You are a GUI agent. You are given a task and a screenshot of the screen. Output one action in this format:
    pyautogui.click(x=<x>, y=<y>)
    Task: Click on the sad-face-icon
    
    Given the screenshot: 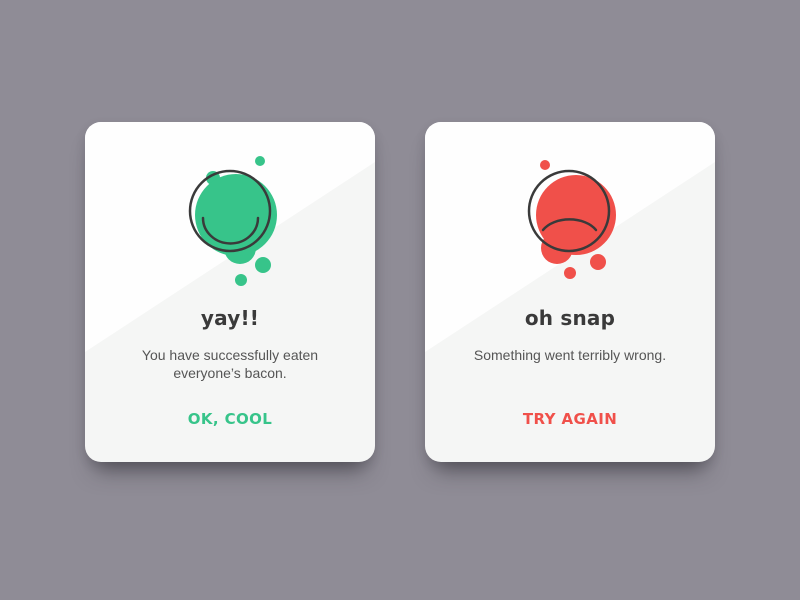 What is the action you would take?
    pyautogui.click(x=571, y=219)
    